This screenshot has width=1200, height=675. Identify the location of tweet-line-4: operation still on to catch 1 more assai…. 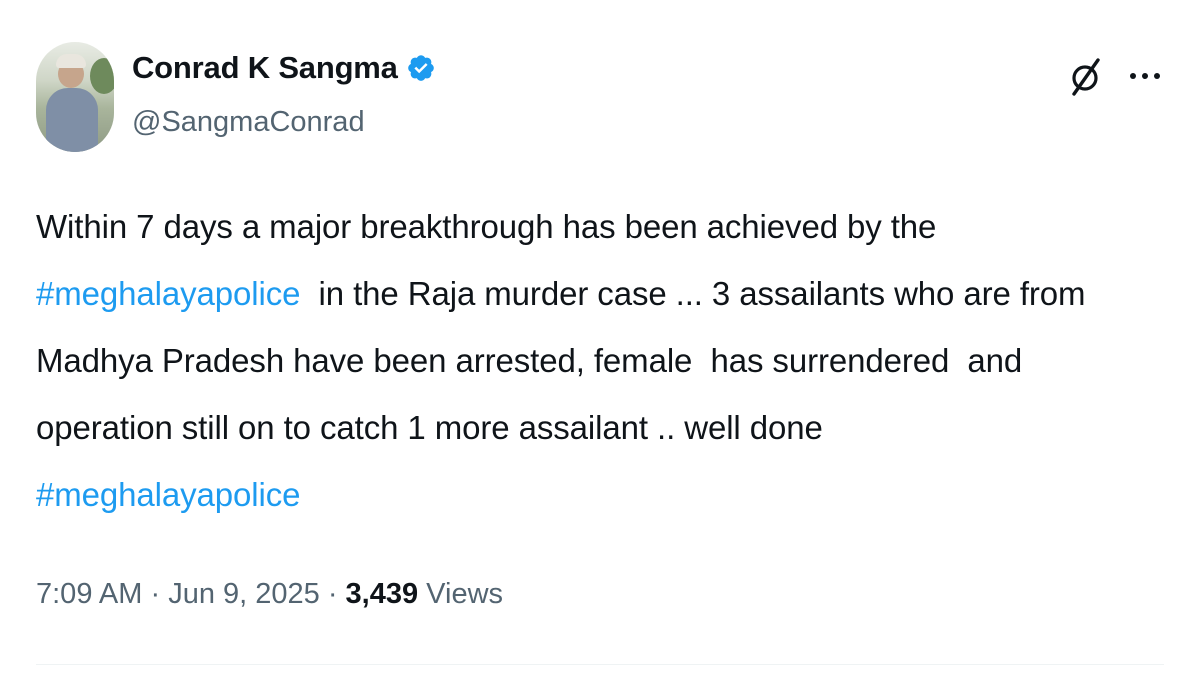
(429, 427).